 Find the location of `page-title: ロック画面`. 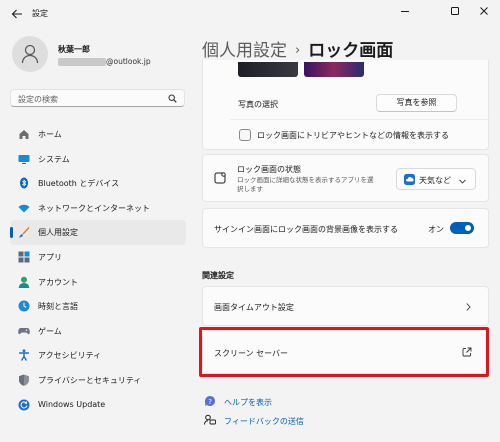

page-title: ロック画面 is located at coordinates (351, 51).